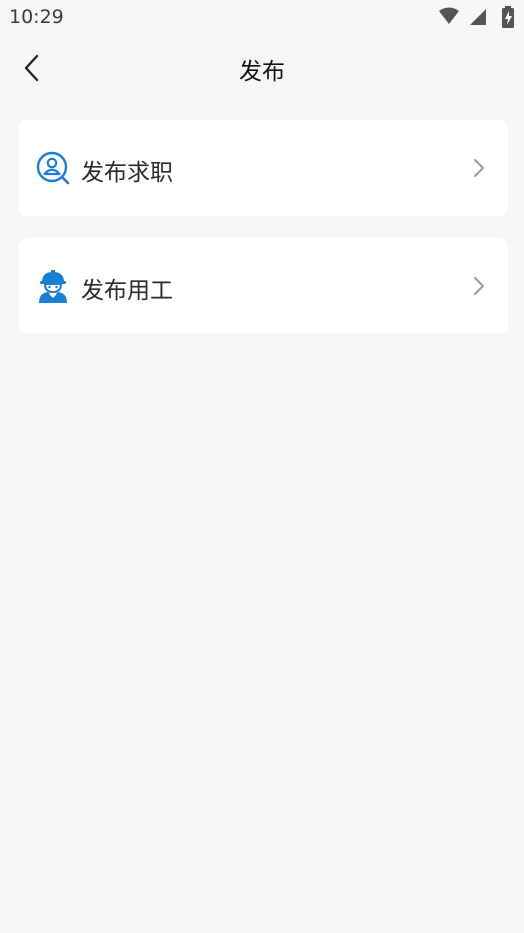 This screenshot has height=933, width=524. What do you see at coordinates (478, 17) in the screenshot?
I see `signal-icon` at bounding box center [478, 17].